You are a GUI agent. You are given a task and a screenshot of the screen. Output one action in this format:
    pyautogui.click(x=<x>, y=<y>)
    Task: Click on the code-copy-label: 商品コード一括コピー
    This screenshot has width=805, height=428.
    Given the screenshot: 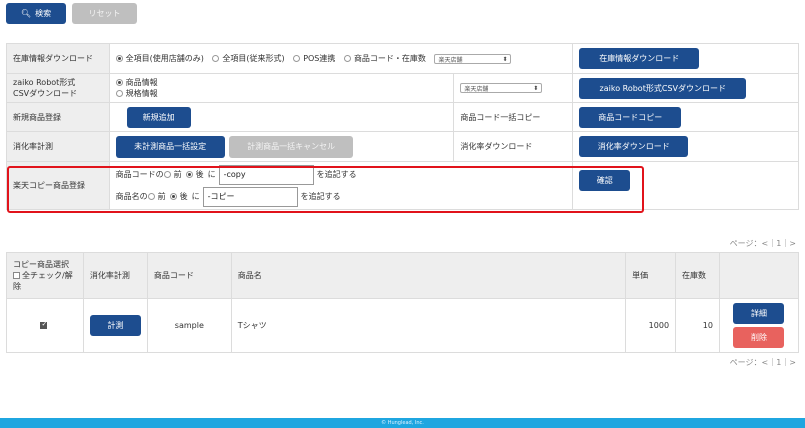 What is the action you would take?
    pyautogui.click(x=513, y=117)
    